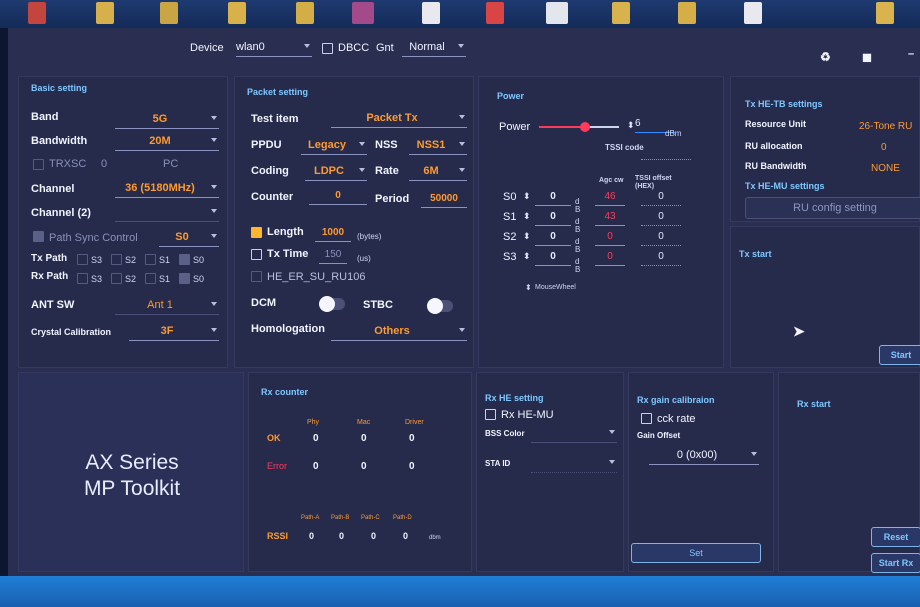 Image resolution: width=920 pixels, height=607 pixels. I want to click on channel-select: 36 (5180MHz), so click(167, 189).